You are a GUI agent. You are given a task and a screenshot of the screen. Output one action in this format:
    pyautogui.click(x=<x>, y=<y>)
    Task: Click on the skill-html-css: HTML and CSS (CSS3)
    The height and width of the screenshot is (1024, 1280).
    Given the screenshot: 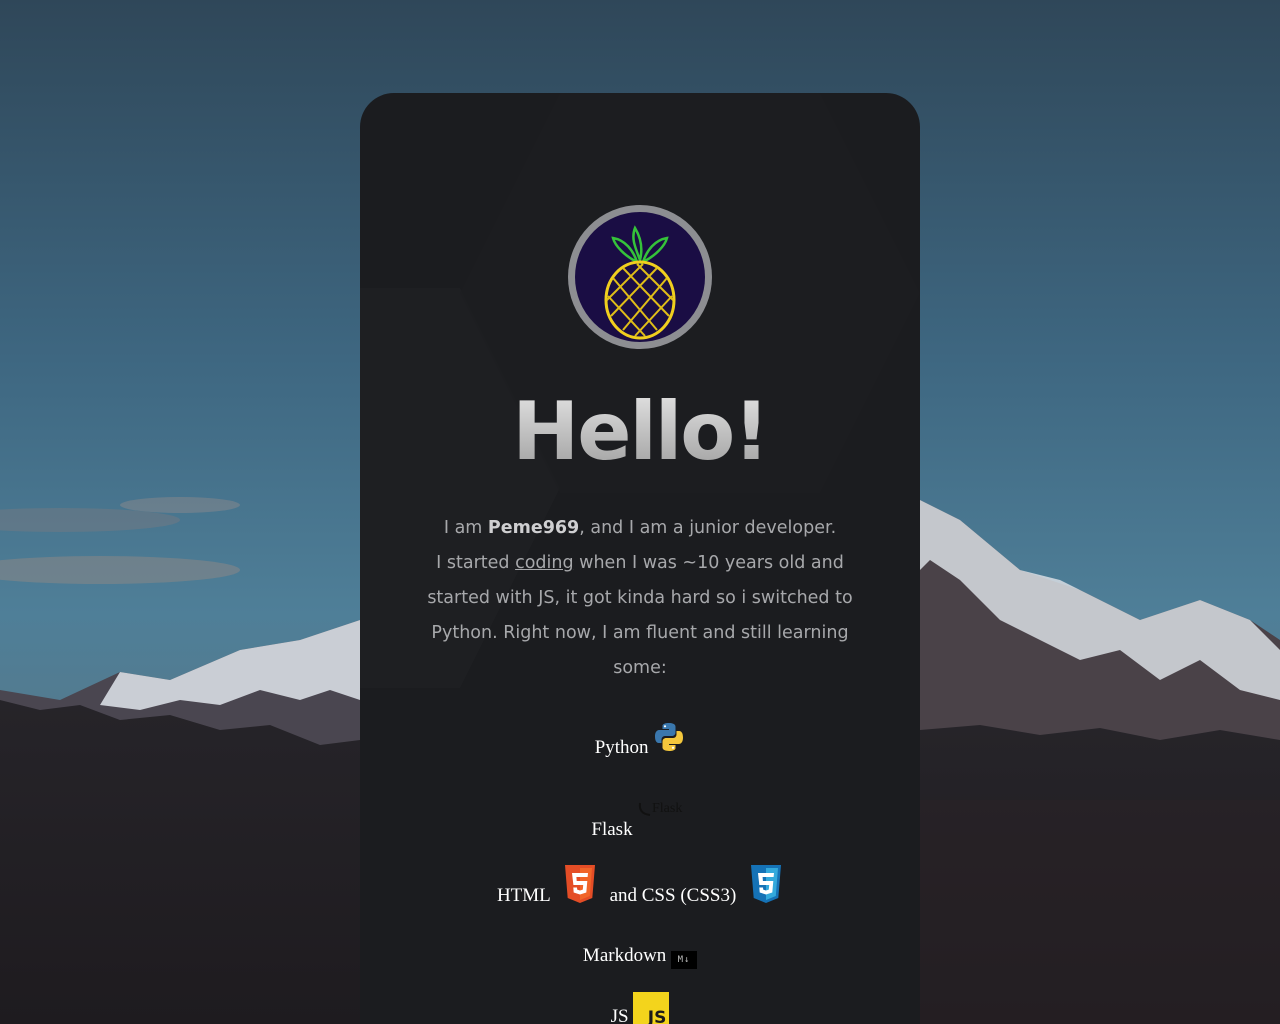 What is the action you would take?
    pyautogui.click(x=640, y=886)
    